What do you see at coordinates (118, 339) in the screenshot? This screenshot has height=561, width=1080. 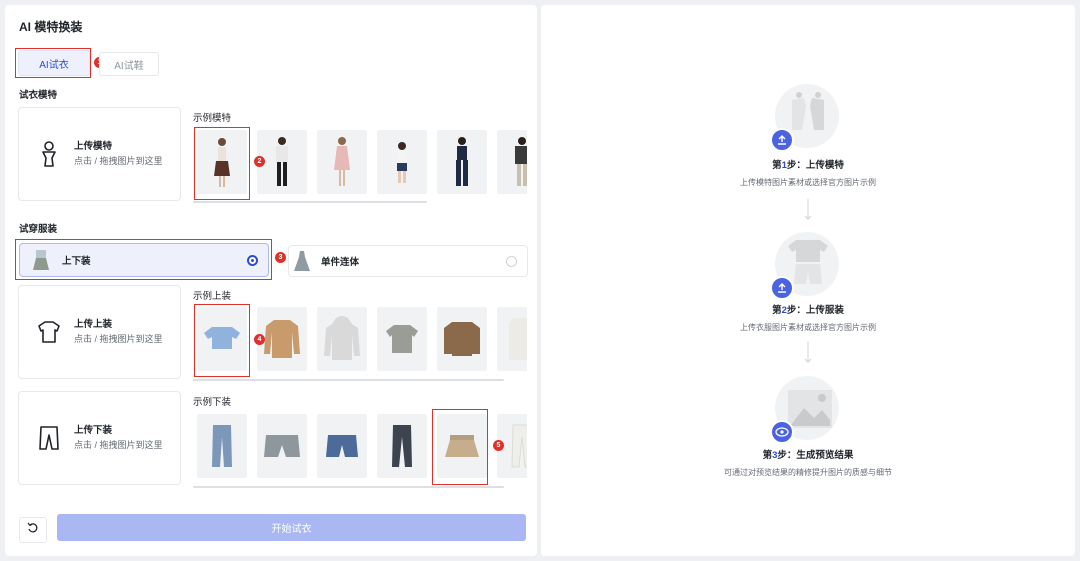 I see `upload-top-desc: 点击 / 拖拽图片到这里` at bounding box center [118, 339].